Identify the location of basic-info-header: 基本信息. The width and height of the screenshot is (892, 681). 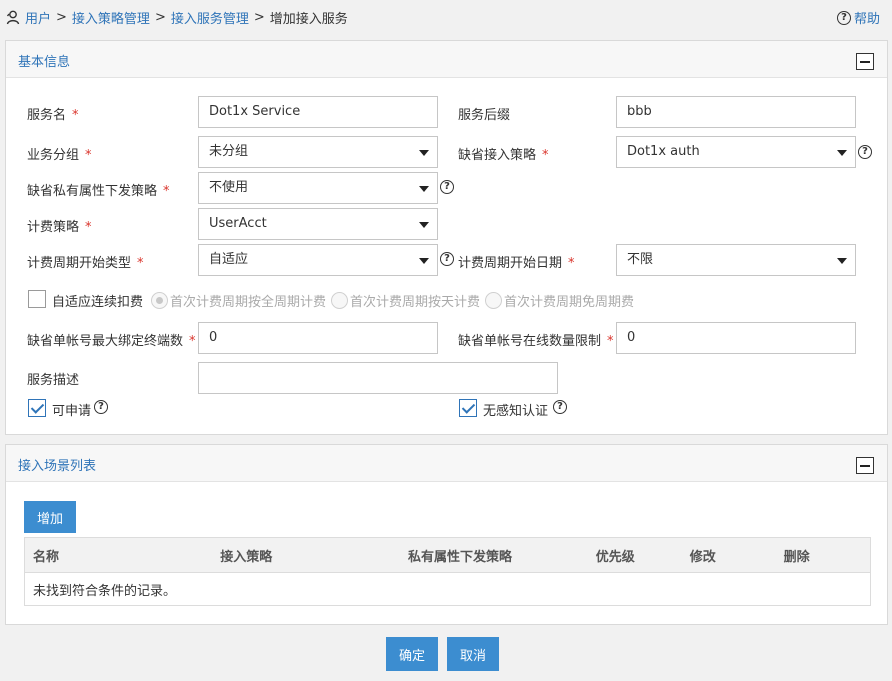
(446, 59).